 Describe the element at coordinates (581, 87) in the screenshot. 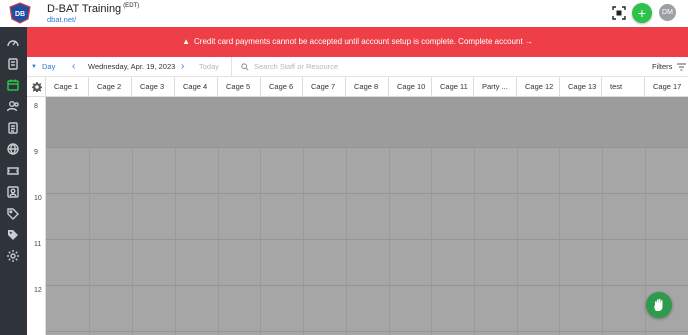

I see `column-cage-13: Cage 13` at that location.